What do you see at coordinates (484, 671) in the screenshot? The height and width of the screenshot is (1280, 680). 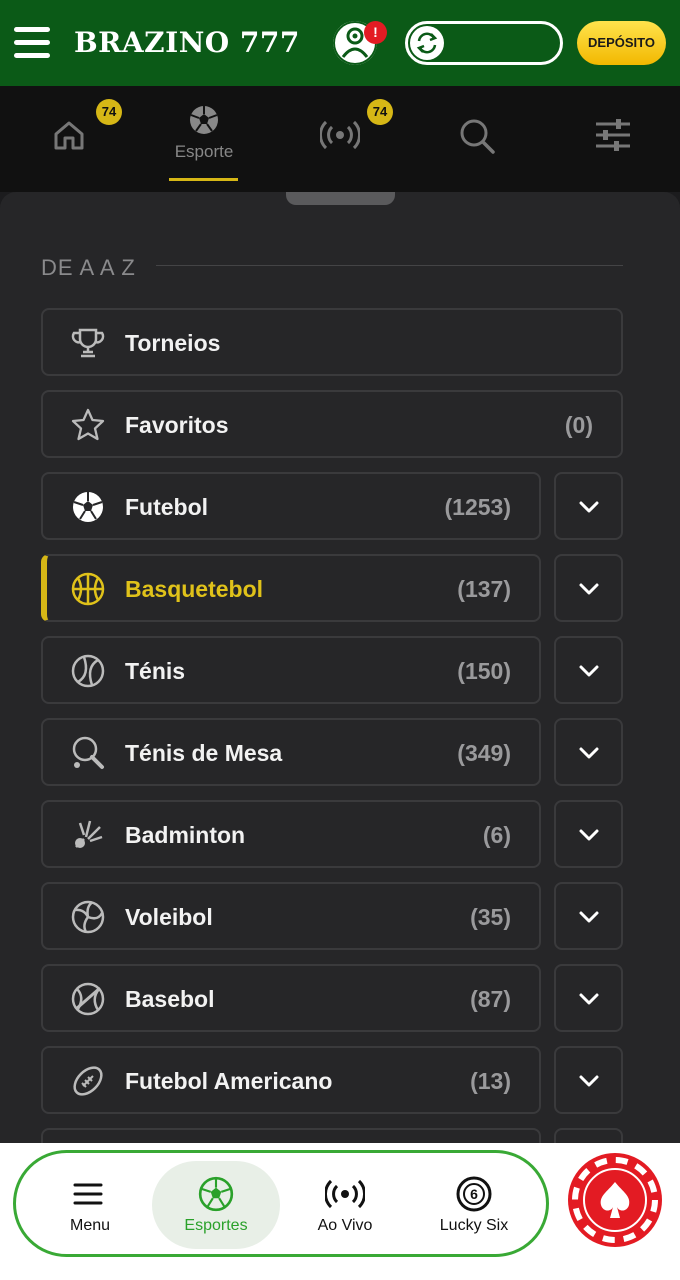 I see `sport-row-count: (150)` at bounding box center [484, 671].